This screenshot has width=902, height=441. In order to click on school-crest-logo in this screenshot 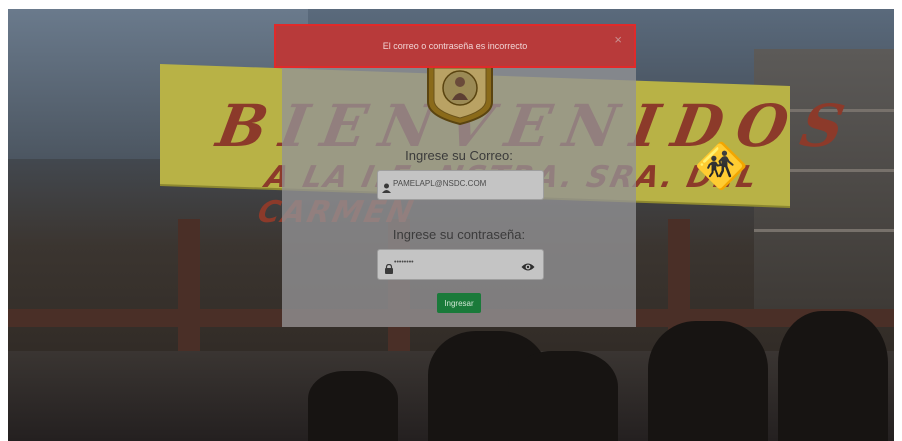, I will do `click(460, 92)`.